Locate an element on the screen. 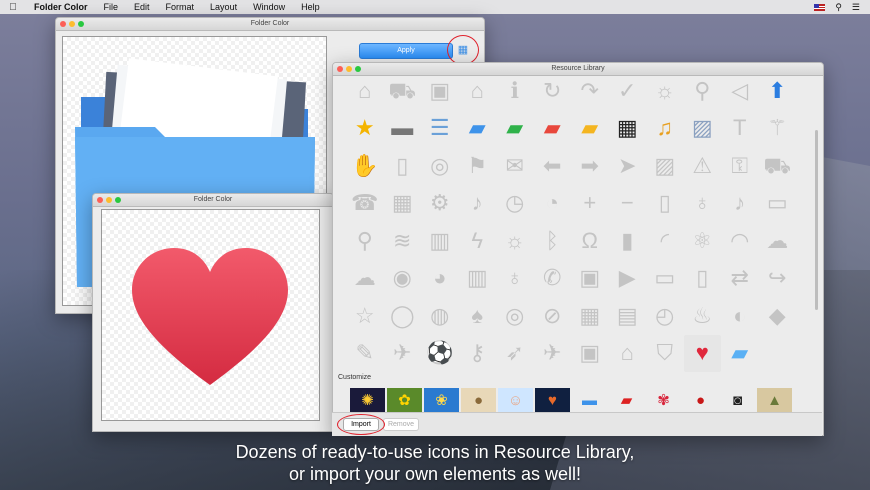 Image resolution: width=870 pixels, height=490 pixels. bar-chart-icon: ▥ is located at coordinates (478, 279).